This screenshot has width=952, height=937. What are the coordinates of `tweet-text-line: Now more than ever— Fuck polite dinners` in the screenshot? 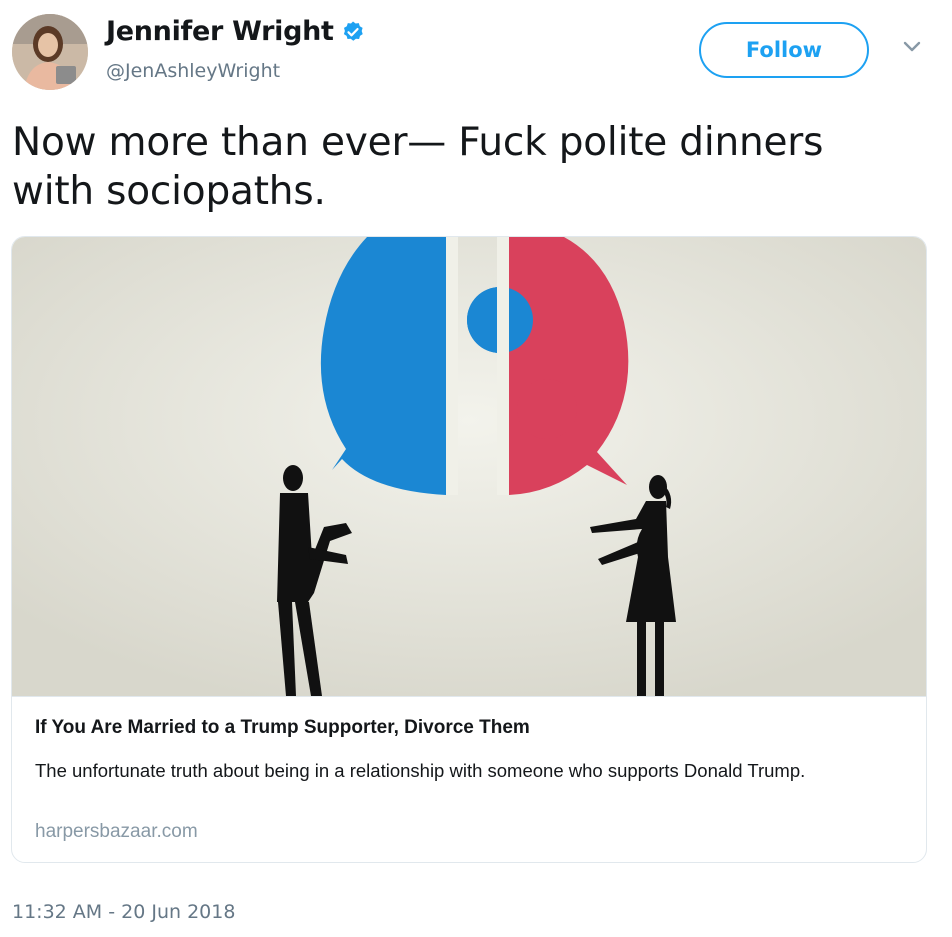 It's located at (418, 142).